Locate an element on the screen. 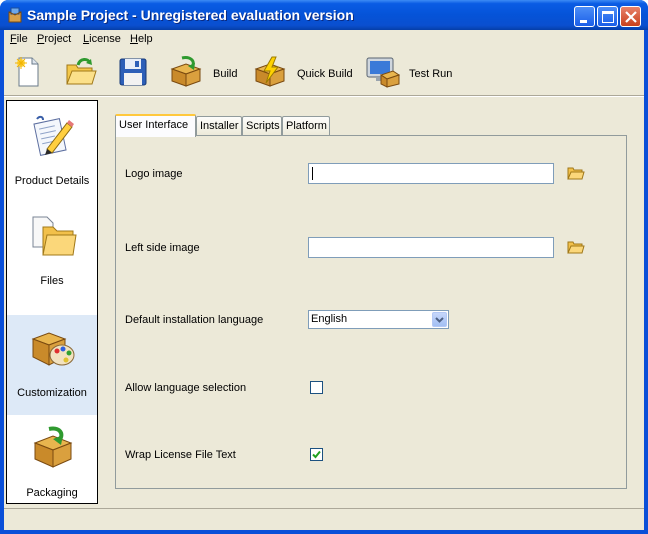 The height and width of the screenshot is (534, 648). logo-image-input is located at coordinates (431, 173).